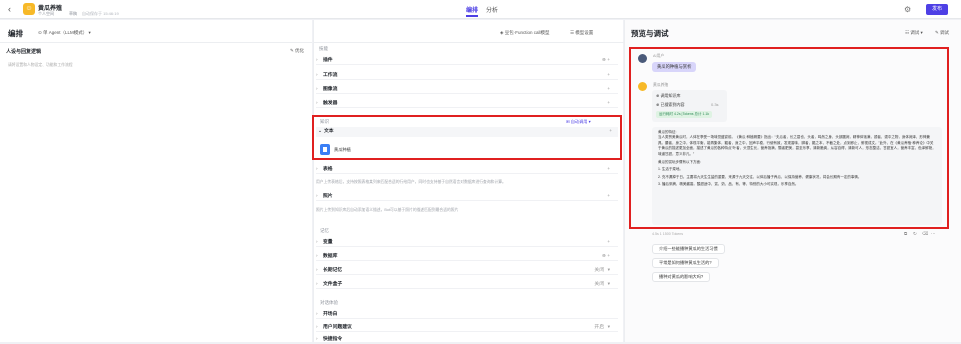  I want to click on suggestion-chip: 播种对黄瓜的影响大吗?, so click(681, 277).